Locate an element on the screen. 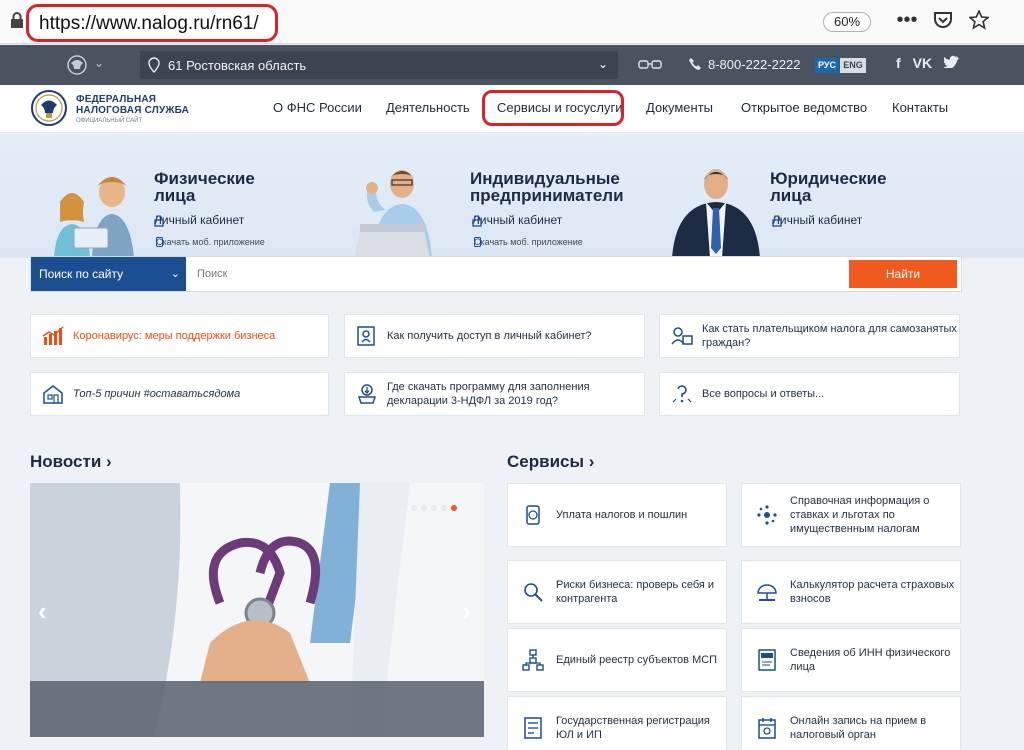  network-icon is located at coordinates (533, 660).